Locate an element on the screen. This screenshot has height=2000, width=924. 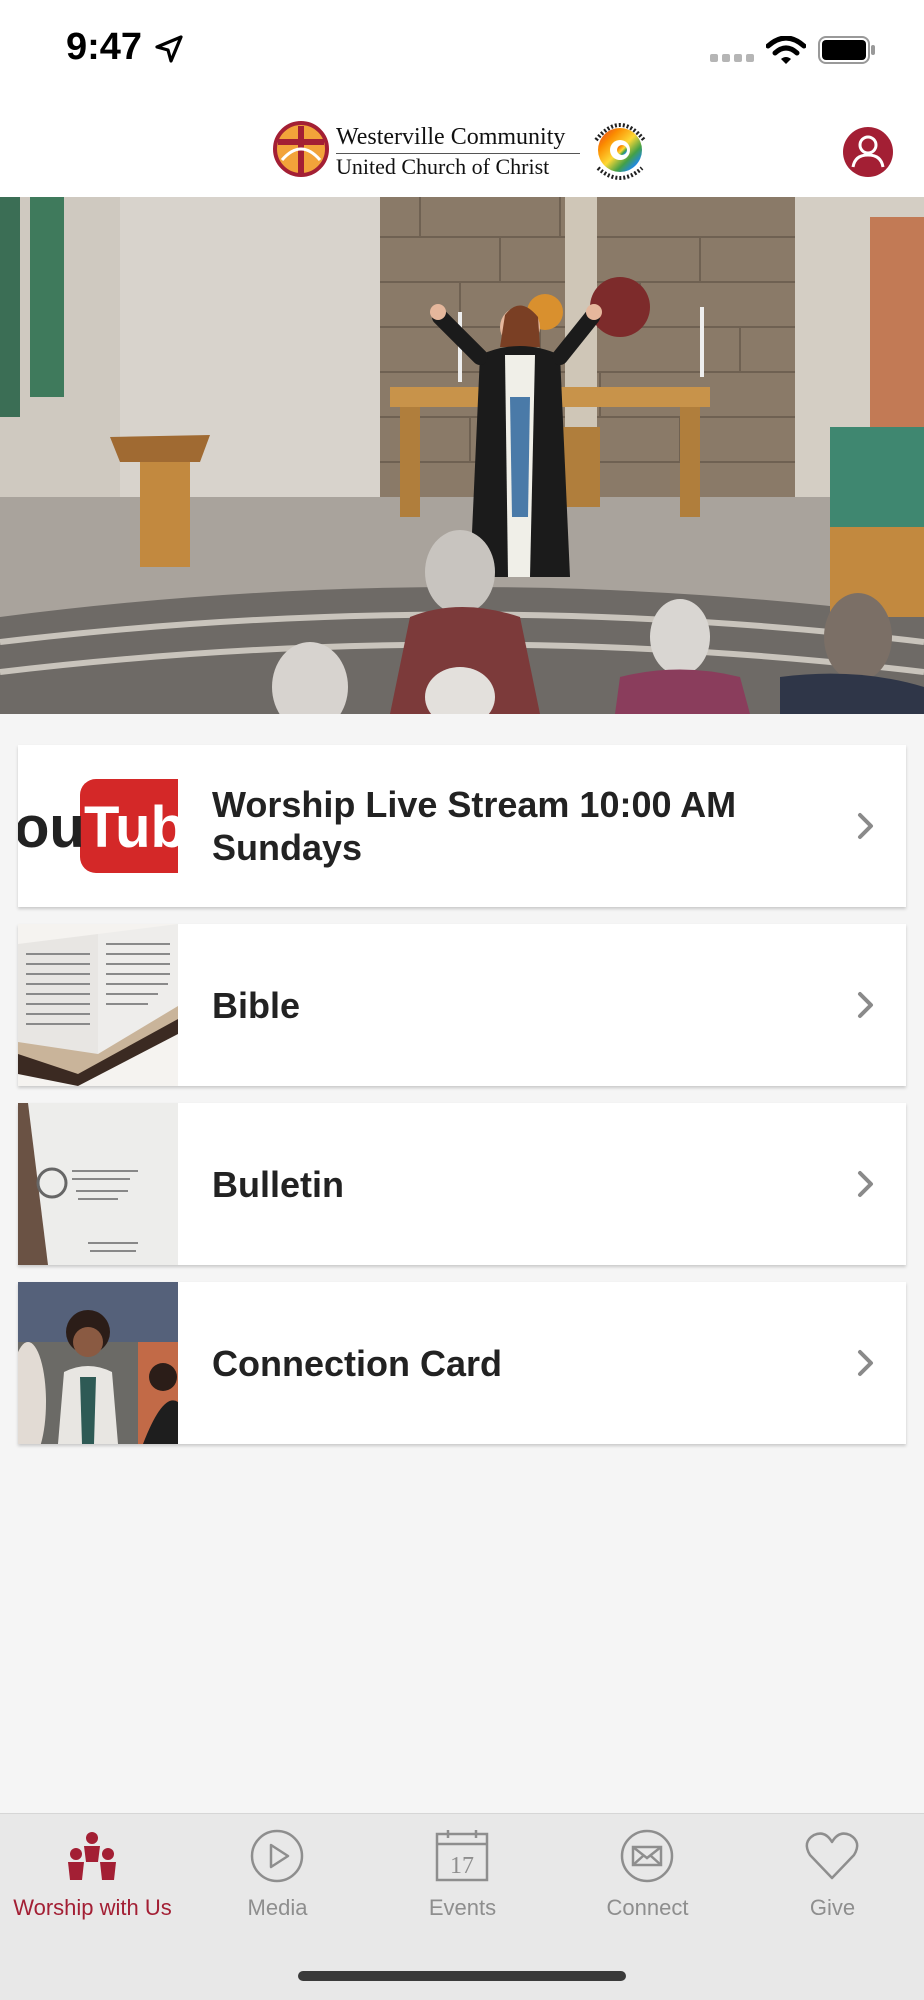
tab-worship-with-us: Worship with Us is located at coordinates (92, 1874).